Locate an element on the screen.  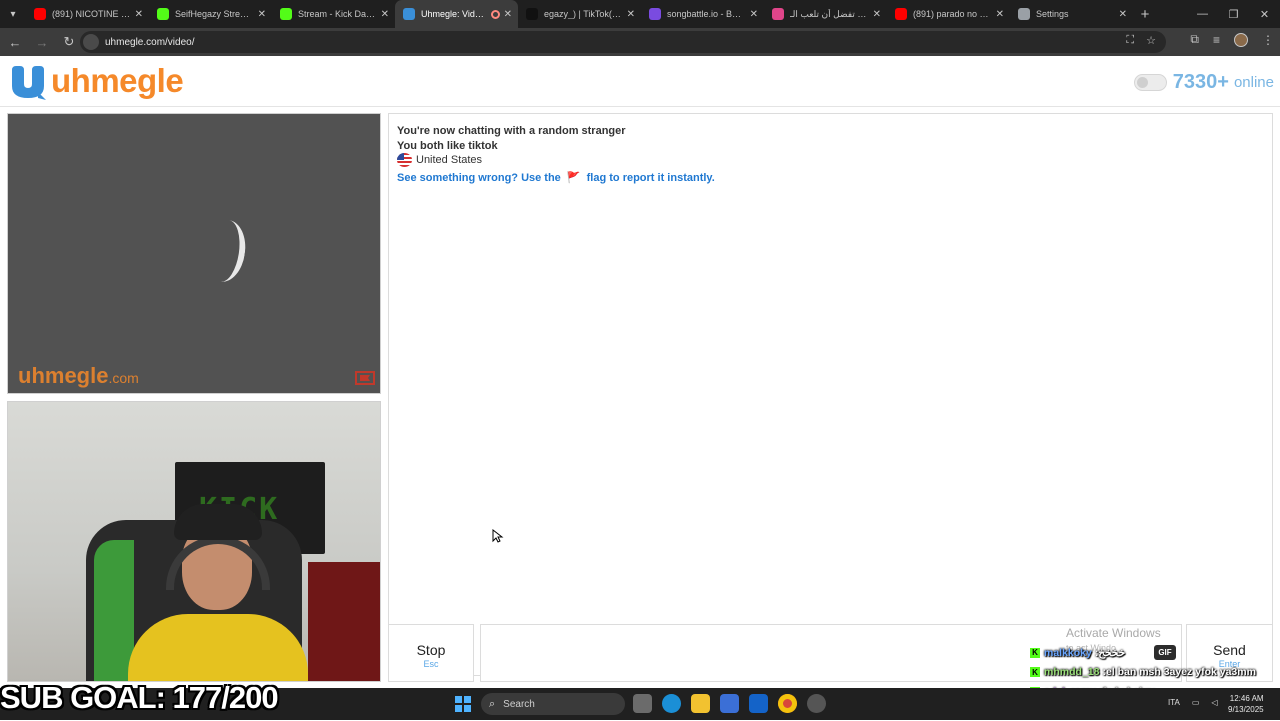
report-hint-suffix: flag to report it instantly. is located at coordinates (651, 178).